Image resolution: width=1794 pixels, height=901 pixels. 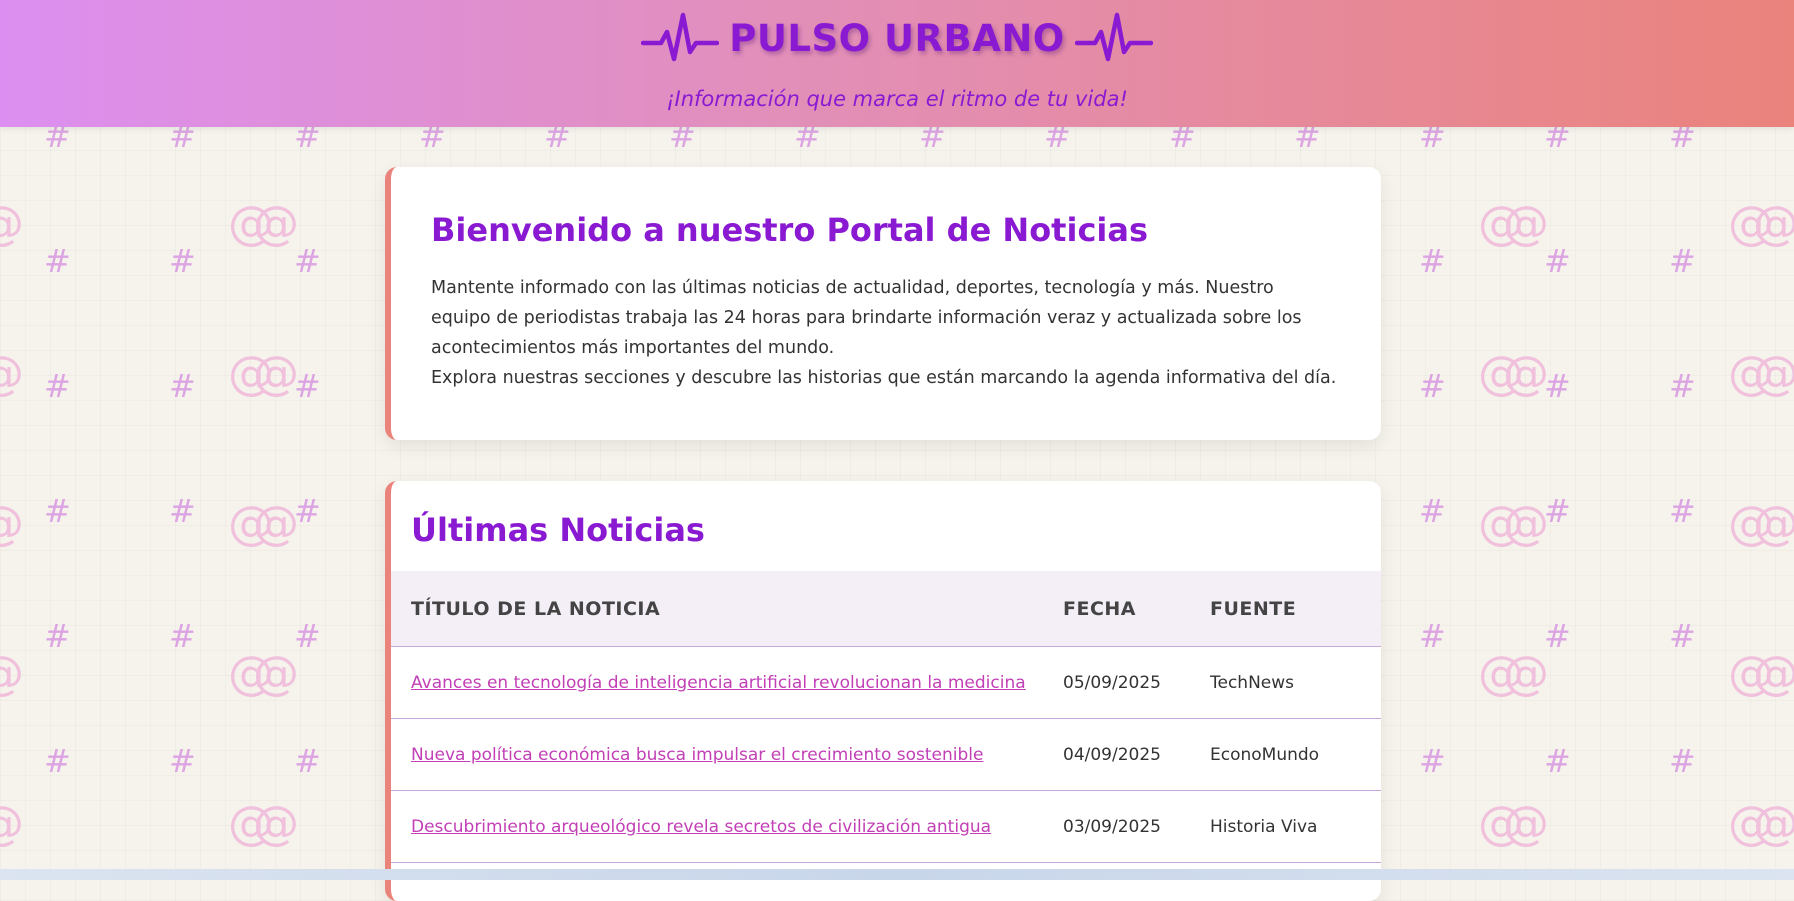 What do you see at coordinates (1135, 754) in the screenshot?
I see `news-date: 04/09/2025` at bounding box center [1135, 754].